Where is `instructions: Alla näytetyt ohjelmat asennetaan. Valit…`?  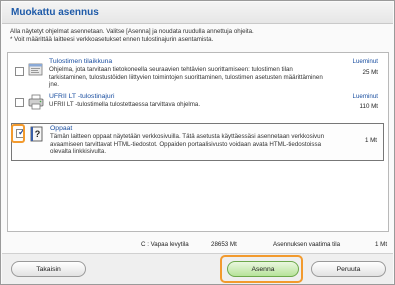 instructions: Alla näytetyt ohjelmat asennetaan. Valit… is located at coordinates (200, 36).